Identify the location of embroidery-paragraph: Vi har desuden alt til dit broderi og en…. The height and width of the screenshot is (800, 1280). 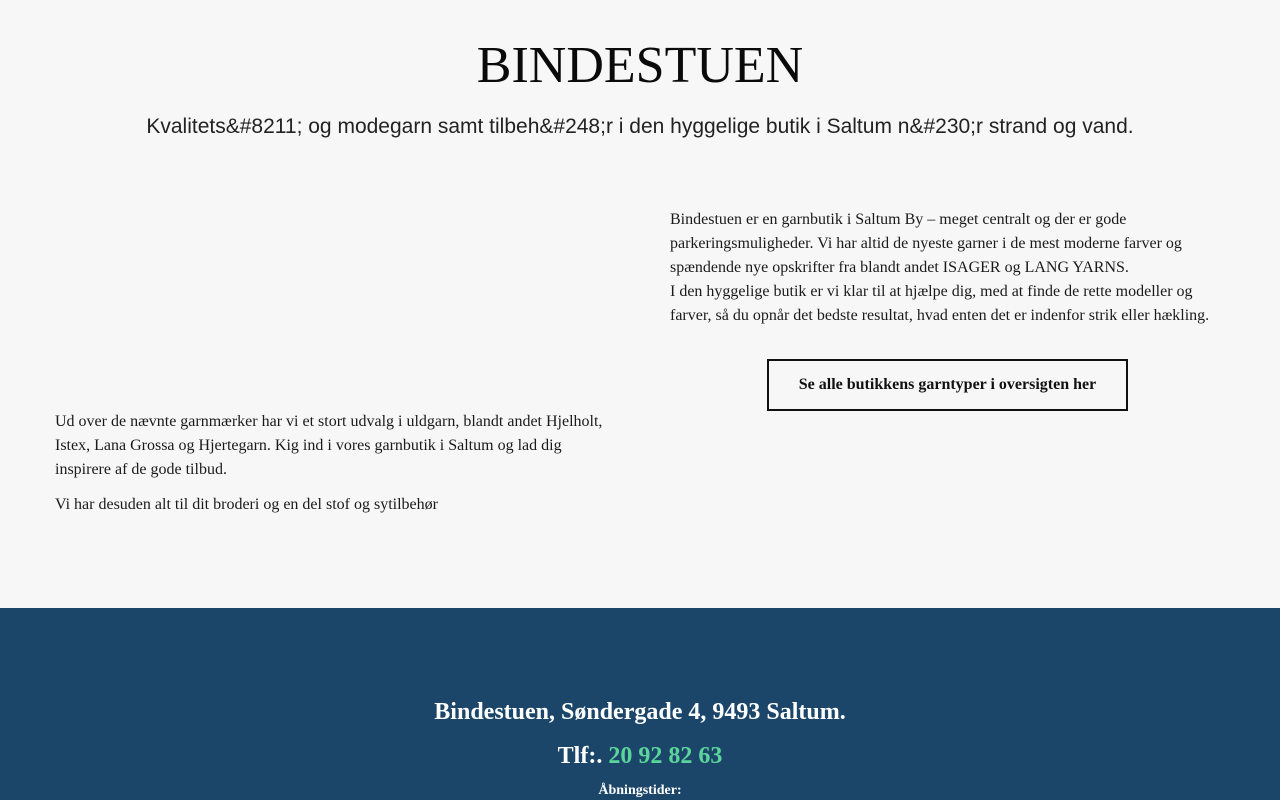
(246, 504).